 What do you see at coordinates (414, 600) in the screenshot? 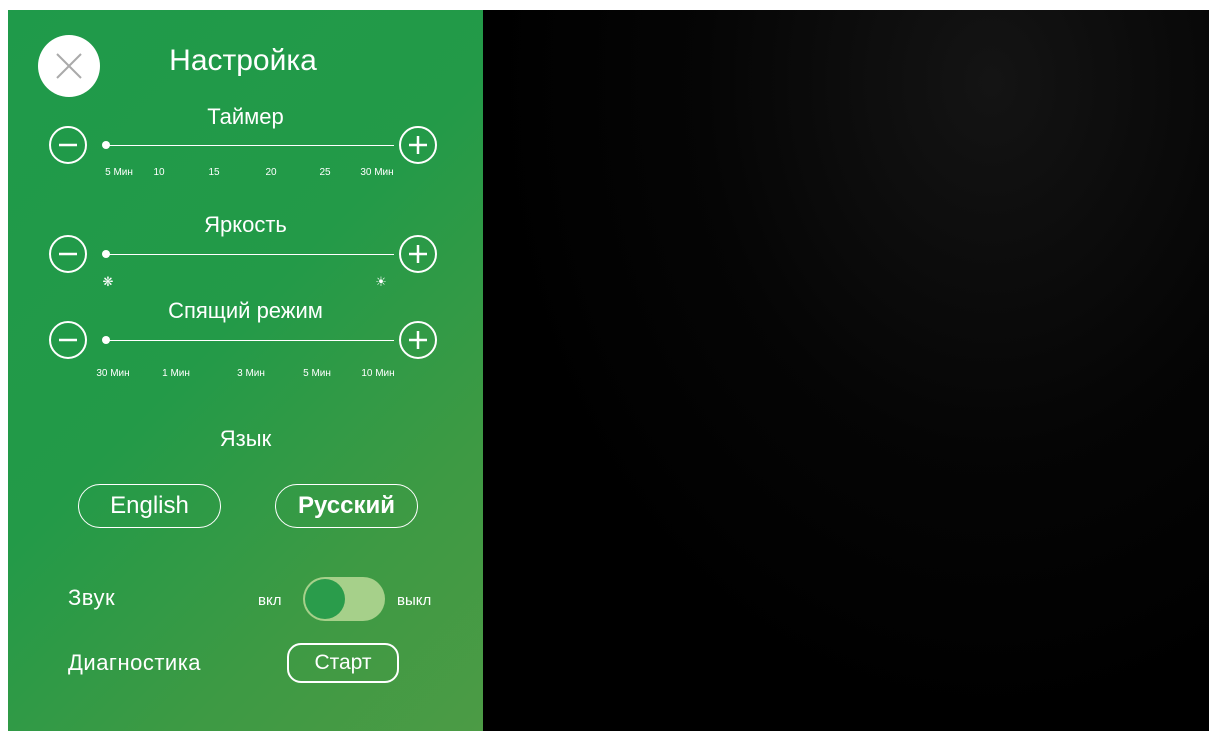
I see `sound-off-label: выкл` at bounding box center [414, 600].